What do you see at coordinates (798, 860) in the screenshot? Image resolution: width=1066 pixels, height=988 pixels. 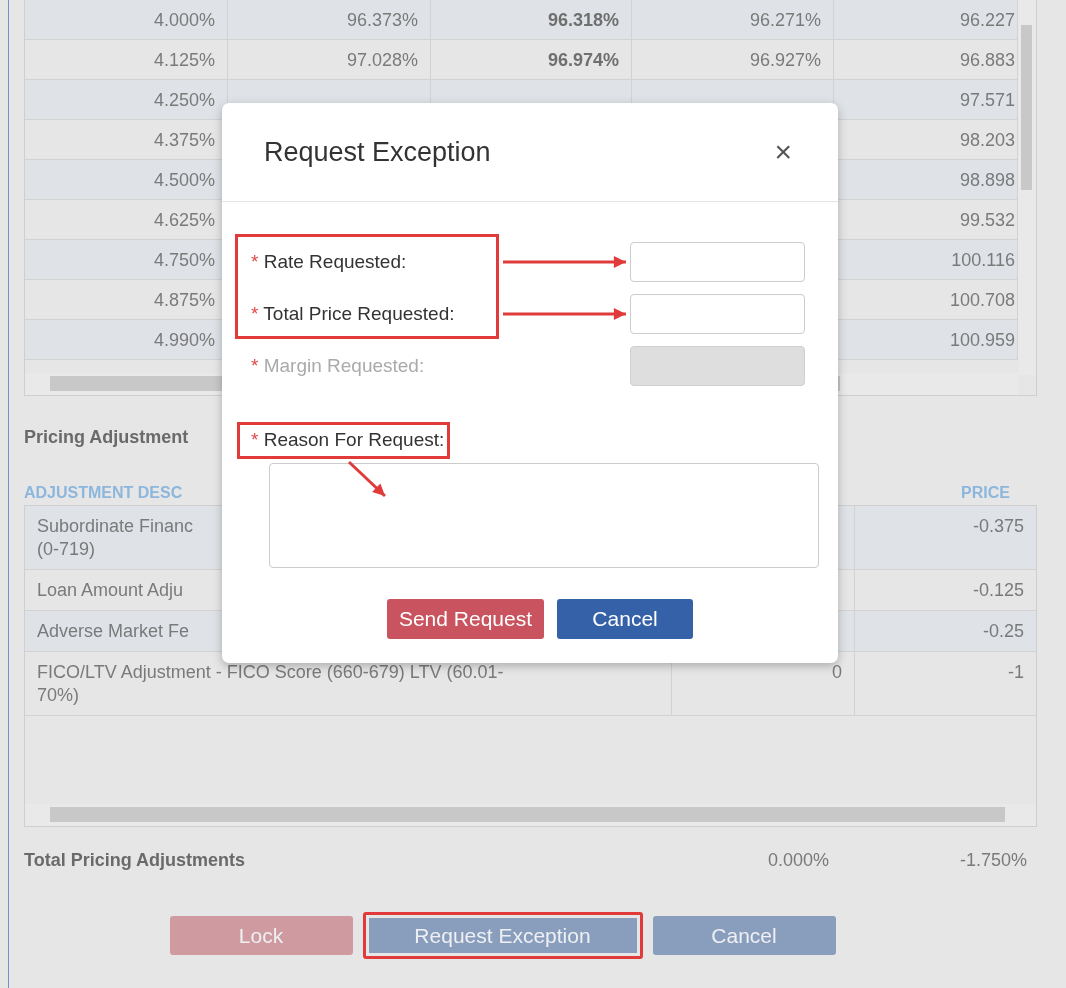 I see `total-value: 0.000%` at bounding box center [798, 860].